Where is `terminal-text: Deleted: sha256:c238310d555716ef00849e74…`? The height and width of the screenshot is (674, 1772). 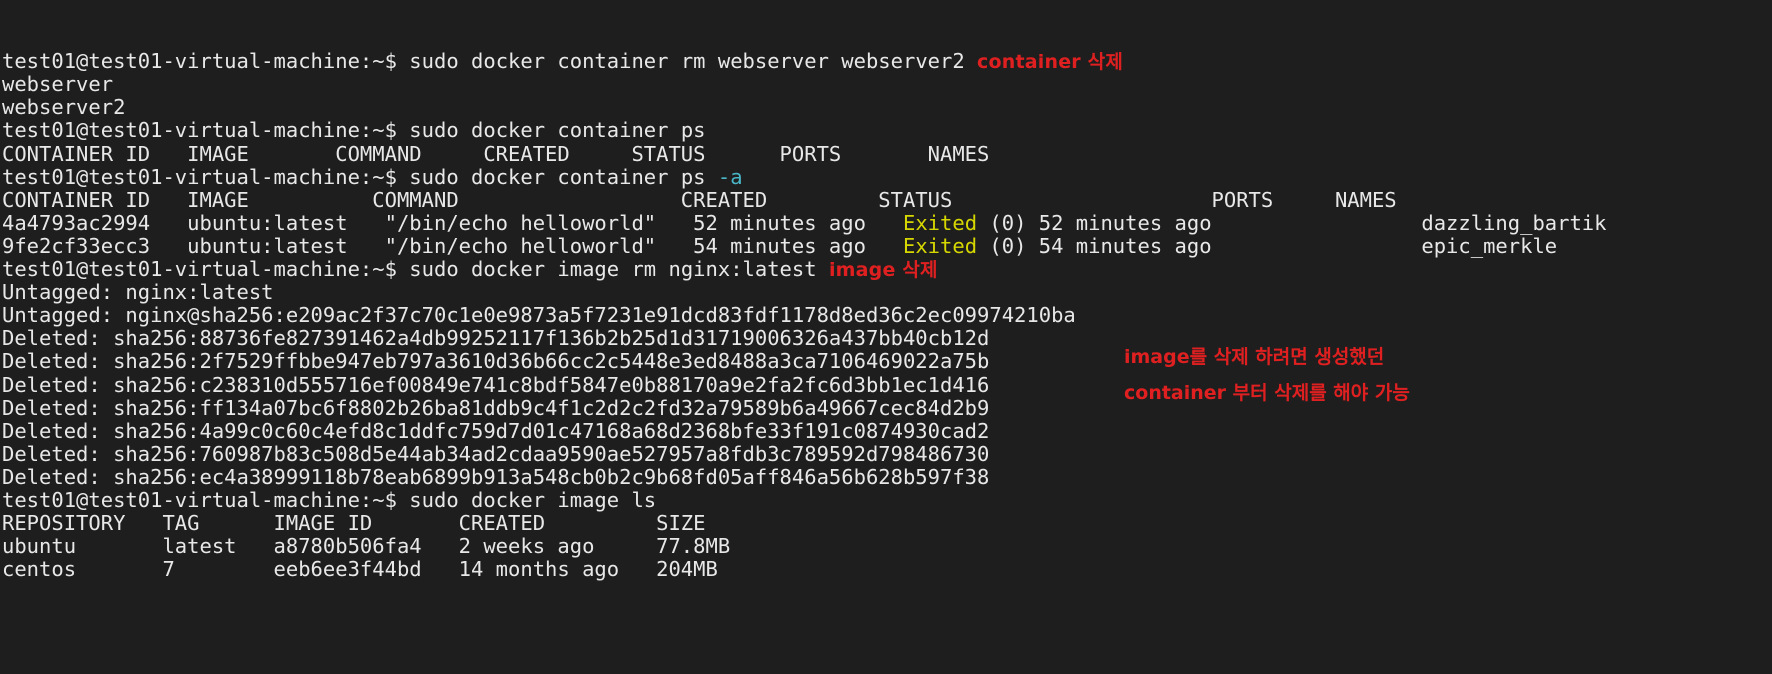
terminal-text: Deleted: sha256:c238310d555716ef00849e74… is located at coordinates (496, 384).